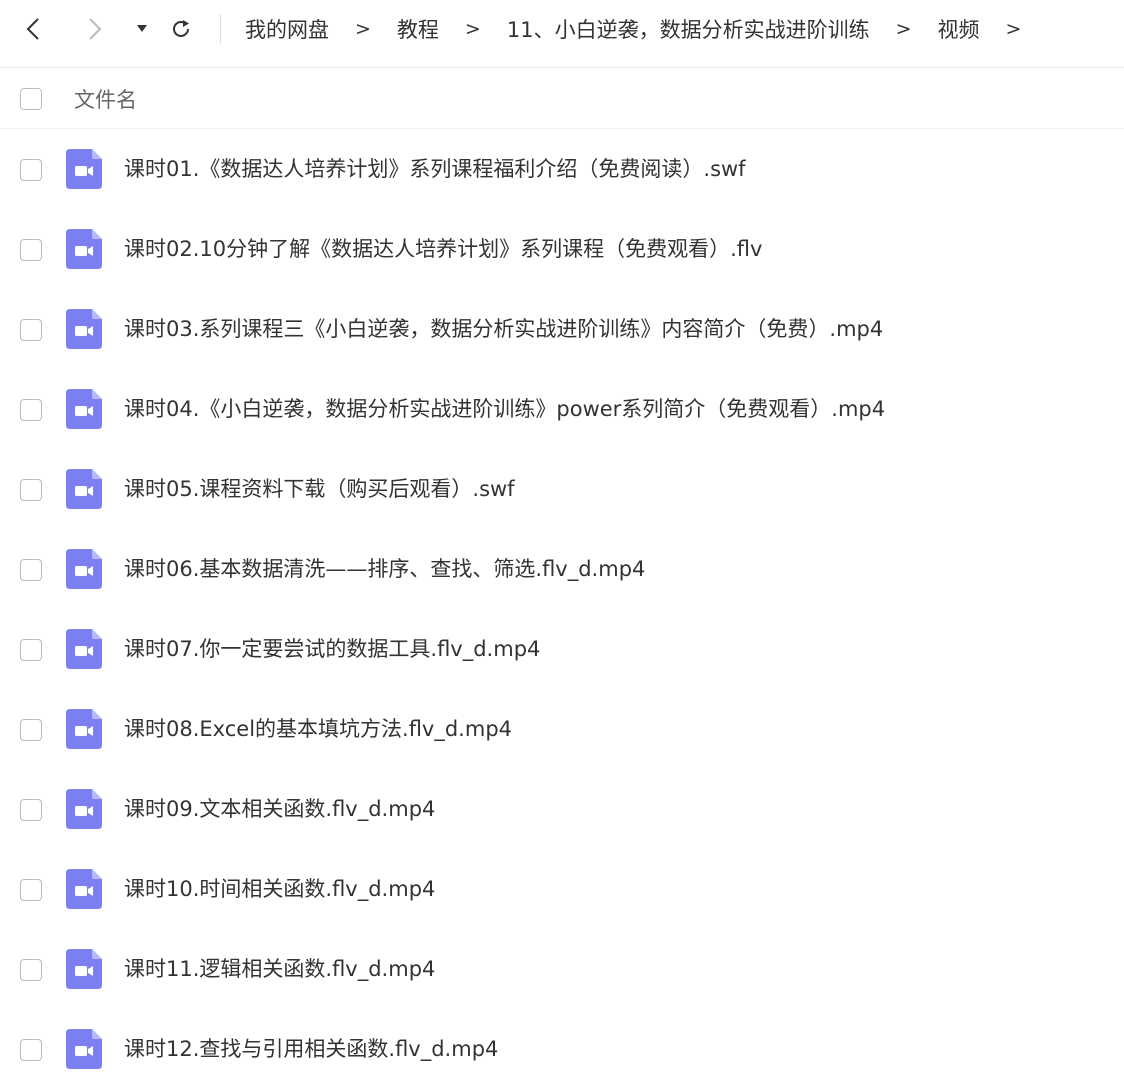 This screenshot has width=1124, height=1089. Describe the element at coordinates (418, 29) in the screenshot. I see `breadcrumb-item-tutorial: 教程` at that location.